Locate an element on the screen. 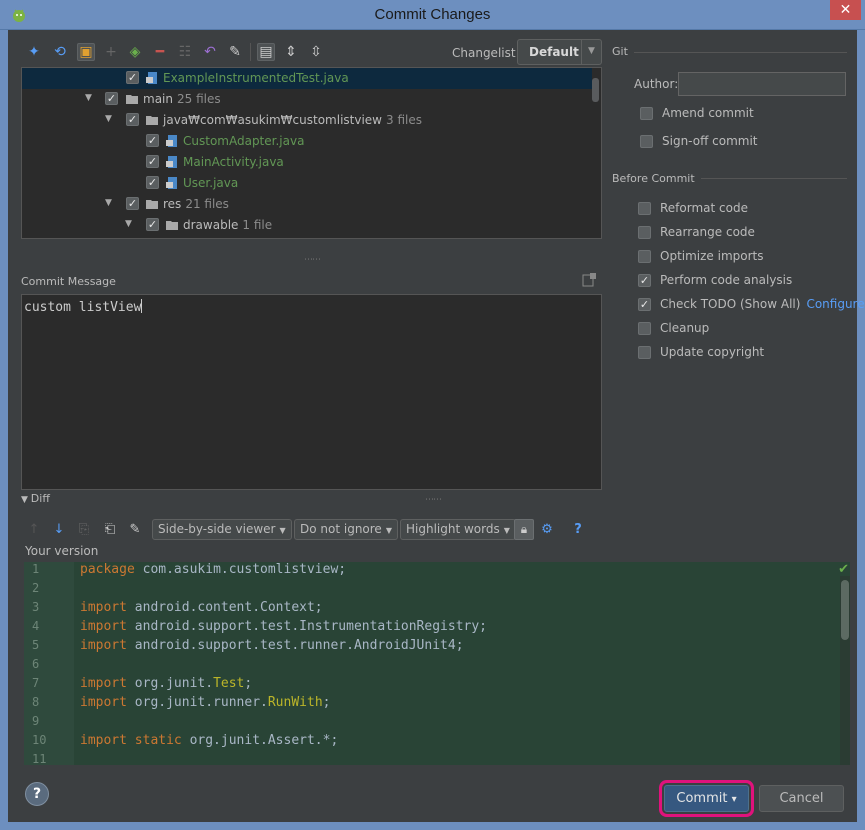  cancel-button: Cancel is located at coordinates (801, 798).